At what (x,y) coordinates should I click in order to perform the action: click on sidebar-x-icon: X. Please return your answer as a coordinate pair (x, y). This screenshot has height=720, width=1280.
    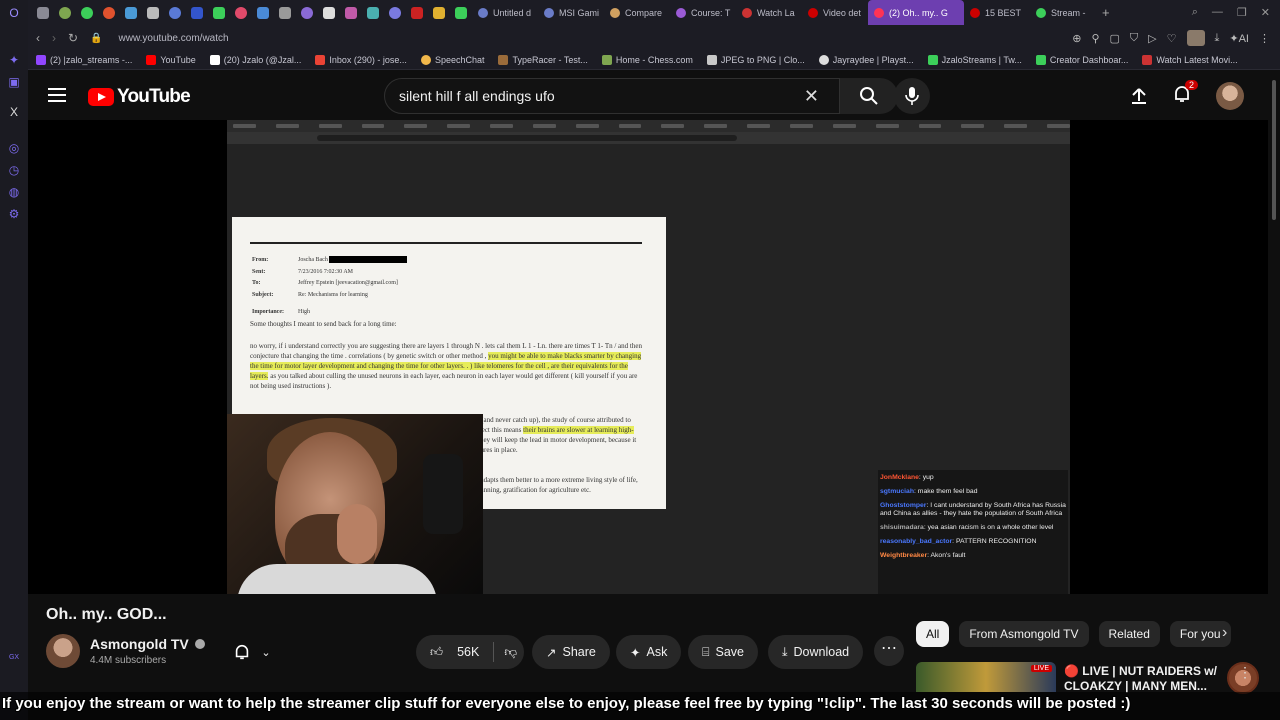
    Looking at the image, I should click on (14, 112).